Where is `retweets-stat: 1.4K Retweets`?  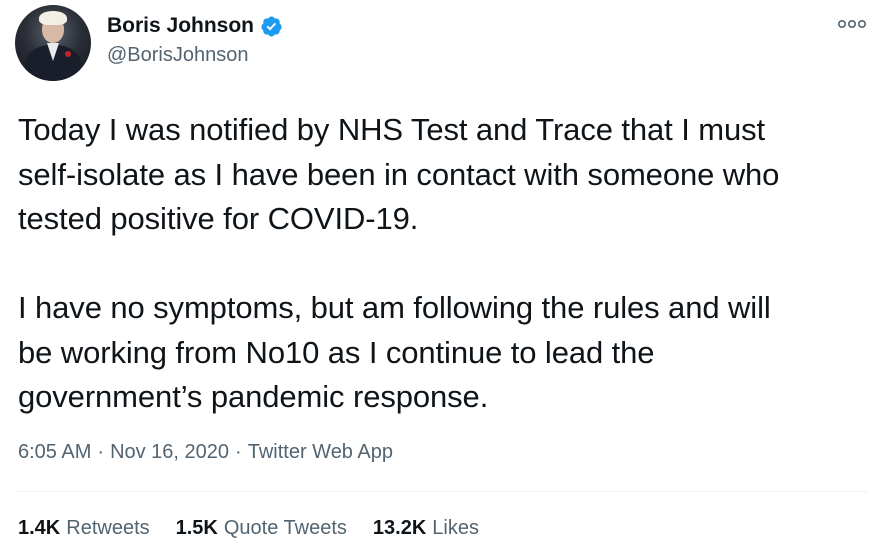 retweets-stat: 1.4K Retweets is located at coordinates (84, 528).